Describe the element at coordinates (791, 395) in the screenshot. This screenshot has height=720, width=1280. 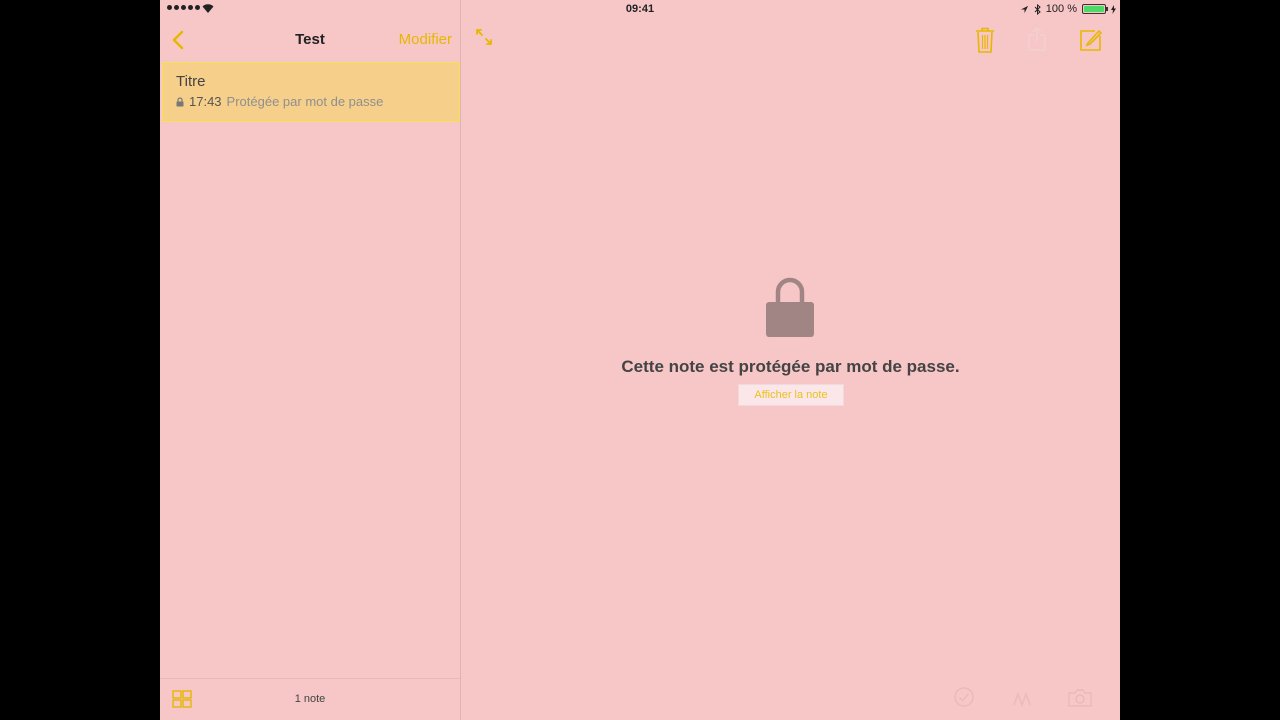
I see `show-note-button: Afficher la note` at that location.